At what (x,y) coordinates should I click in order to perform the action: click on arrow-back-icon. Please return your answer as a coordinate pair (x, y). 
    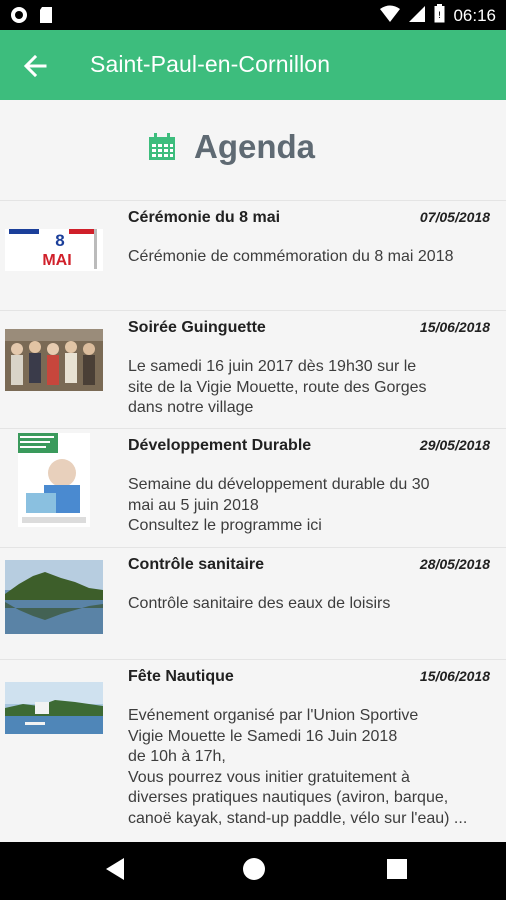
    Looking at the image, I should click on (35, 66).